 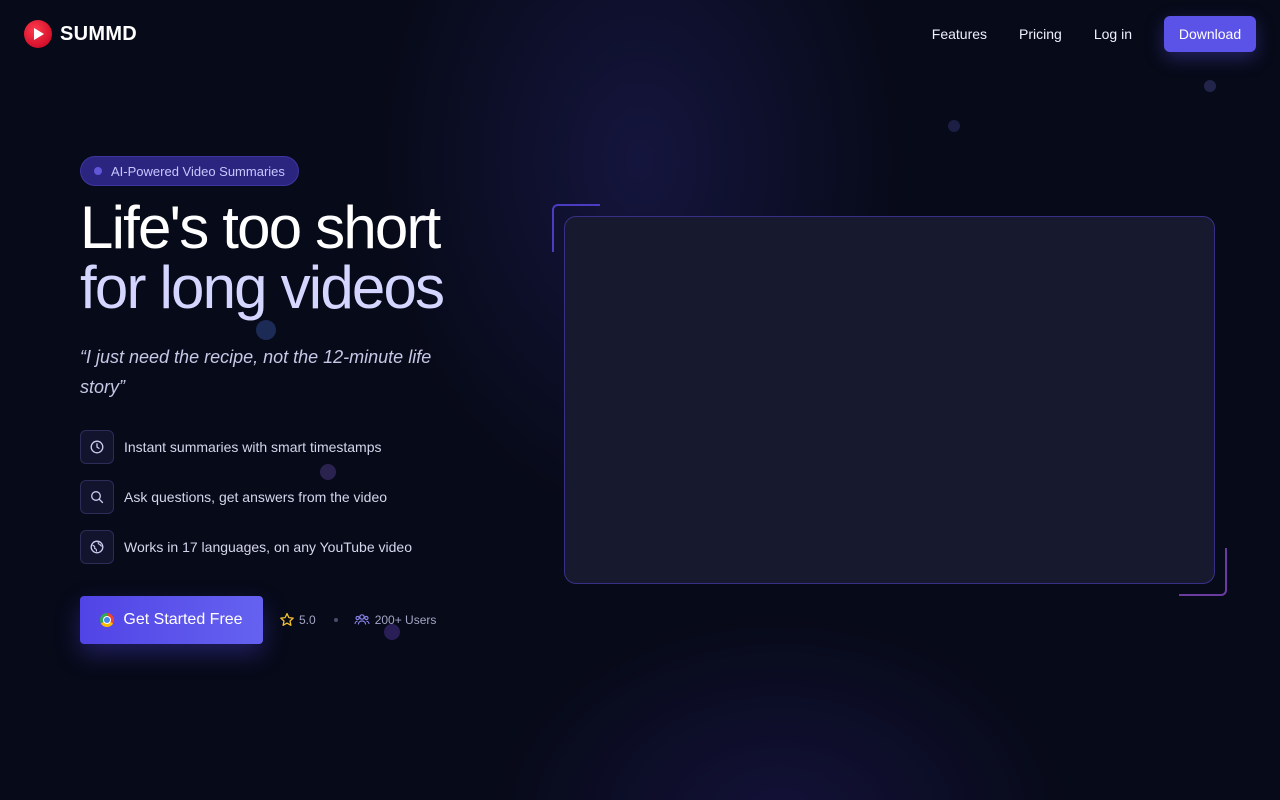 What do you see at coordinates (1210, 34) in the screenshot?
I see `download-button: Download` at bounding box center [1210, 34].